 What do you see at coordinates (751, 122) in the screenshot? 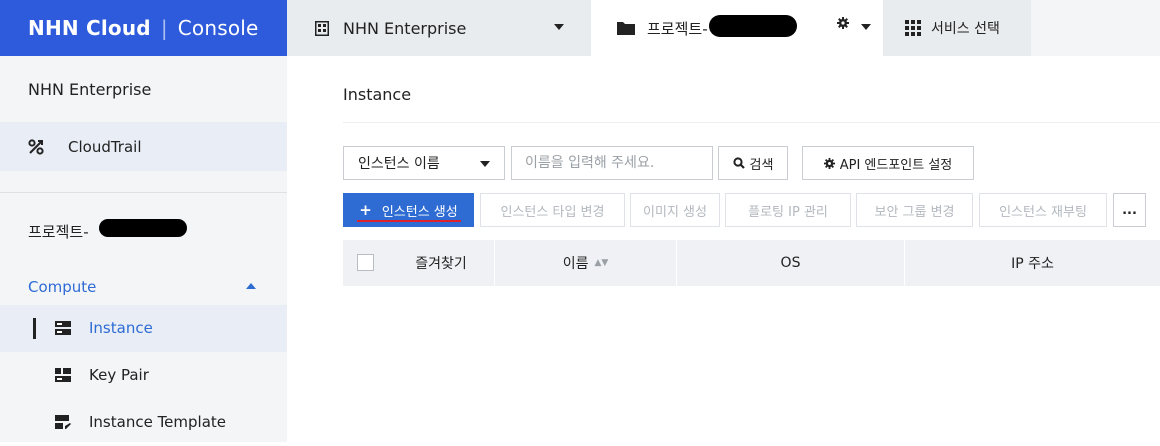
I see `title-divider` at bounding box center [751, 122].